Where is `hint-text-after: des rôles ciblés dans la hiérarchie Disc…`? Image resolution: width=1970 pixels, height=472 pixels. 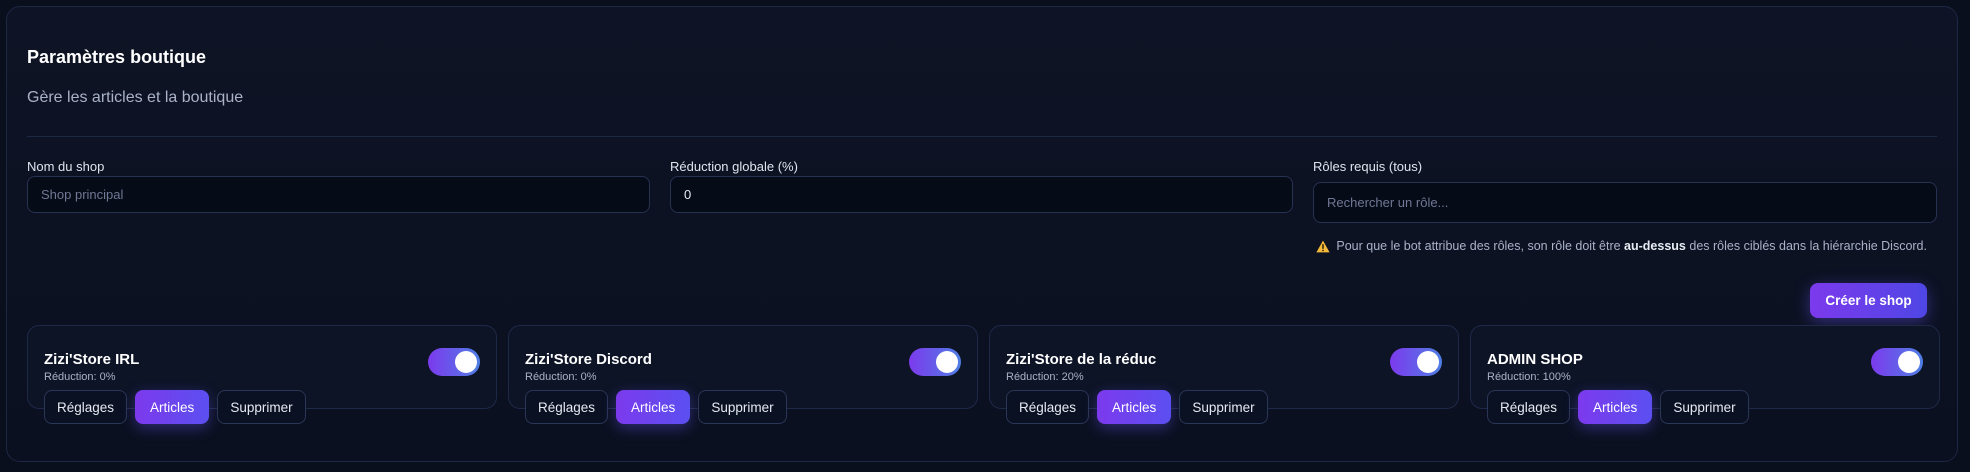 hint-text-after: des rôles ciblés dans la hiérarchie Disc… is located at coordinates (1808, 246).